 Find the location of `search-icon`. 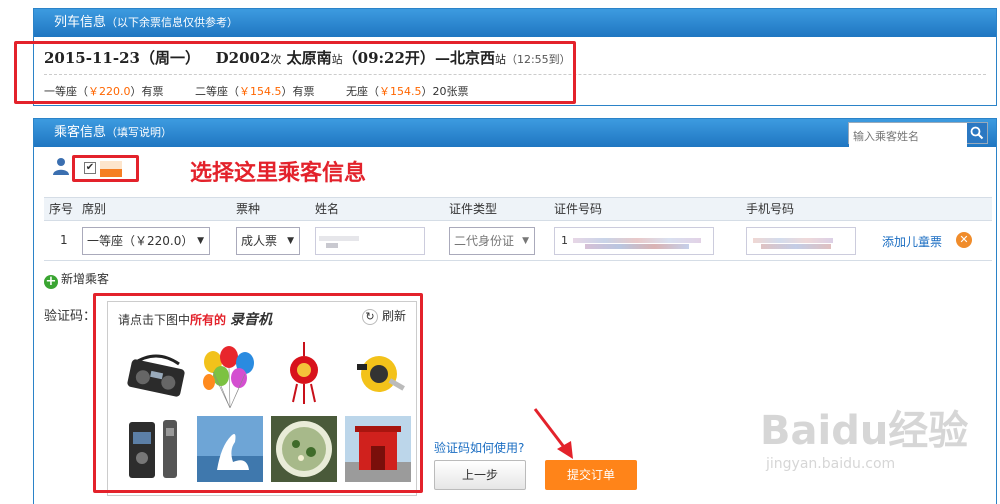

search-icon is located at coordinates (977, 133).